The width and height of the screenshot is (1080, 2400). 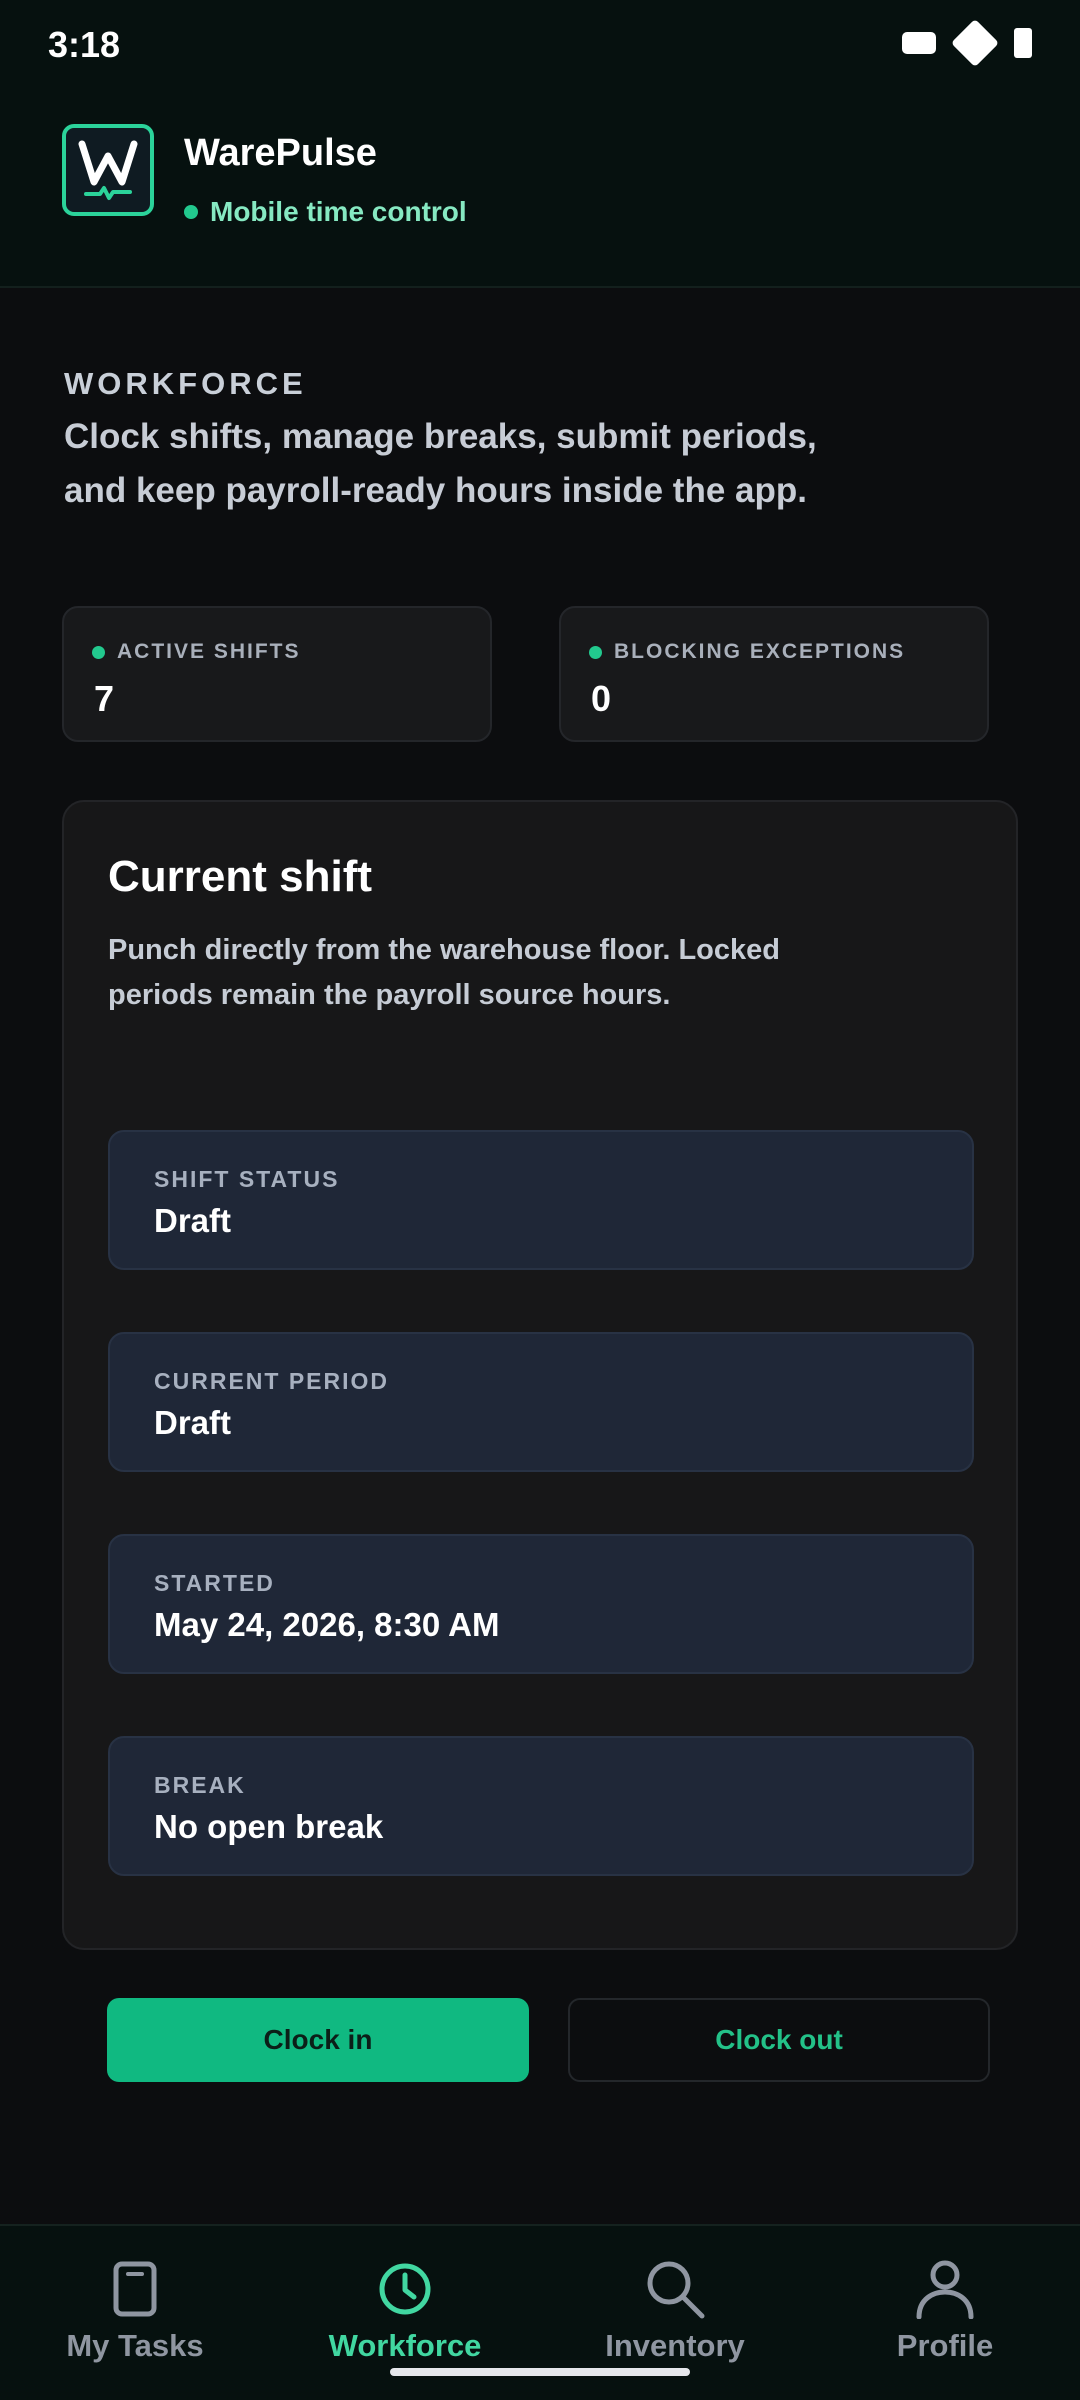 What do you see at coordinates (135, 2289) in the screenshot?
I see `tablet-icon` at bounding box center [135, 2289].